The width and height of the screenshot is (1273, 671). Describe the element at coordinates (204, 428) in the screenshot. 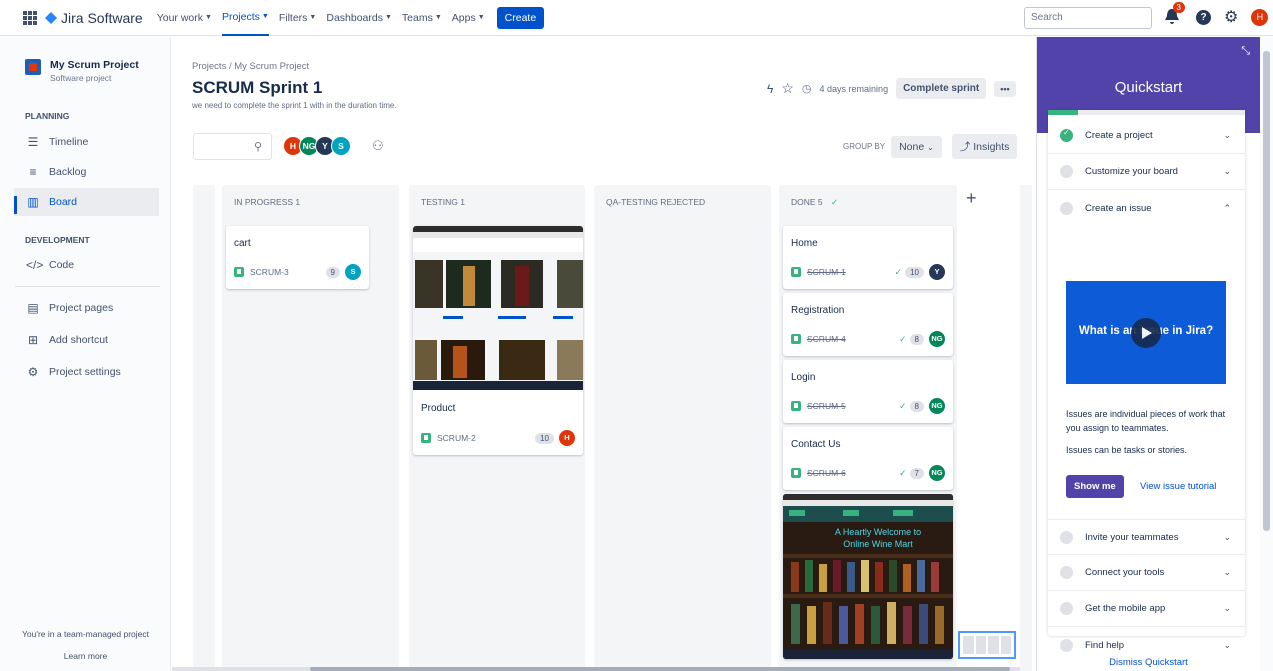

I see `column-partial` at that location.